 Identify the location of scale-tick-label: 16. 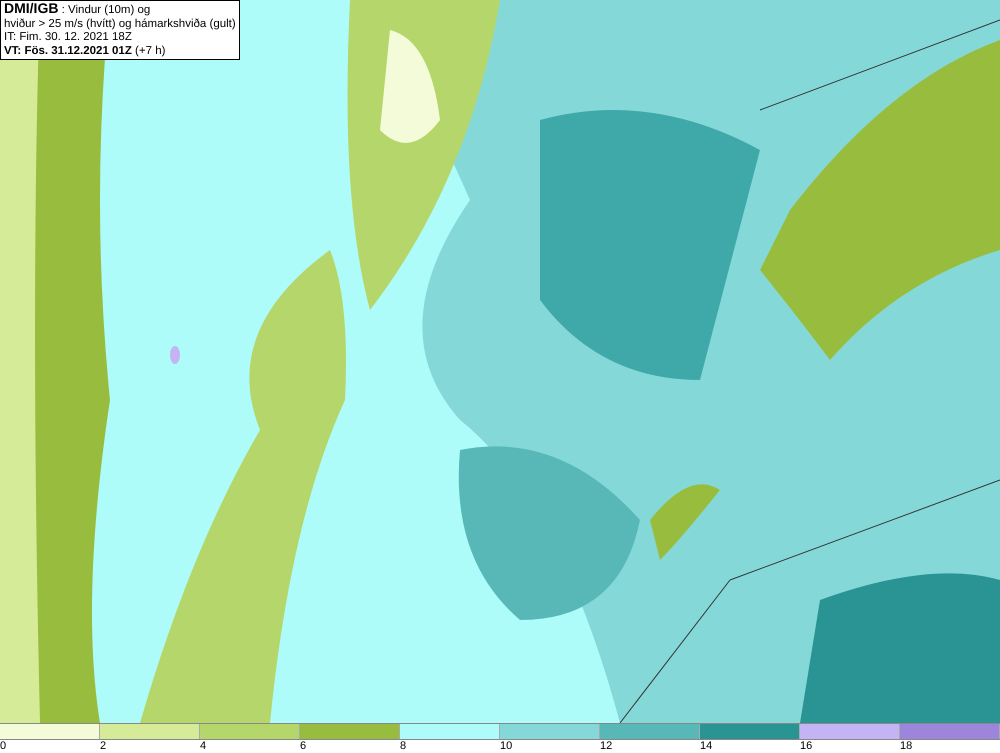
(806, 746).